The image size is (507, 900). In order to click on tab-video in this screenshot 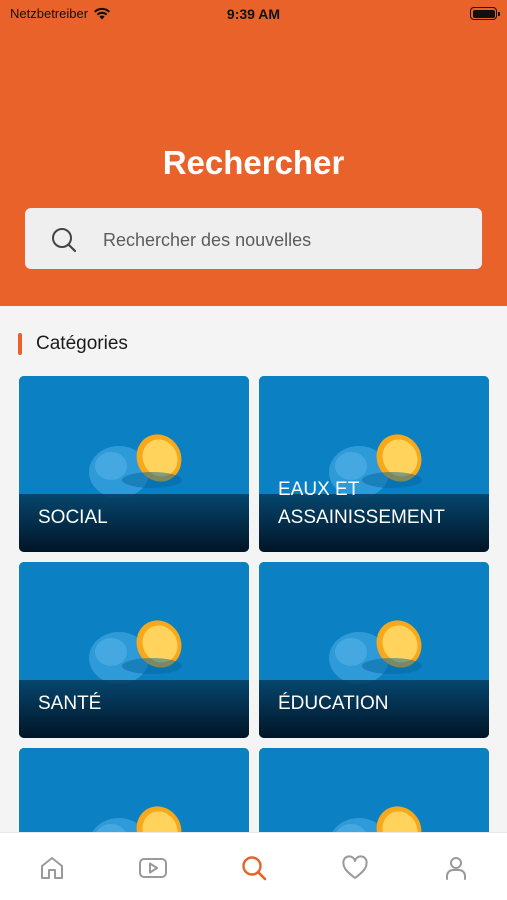, I will do `click(153, 868)`.